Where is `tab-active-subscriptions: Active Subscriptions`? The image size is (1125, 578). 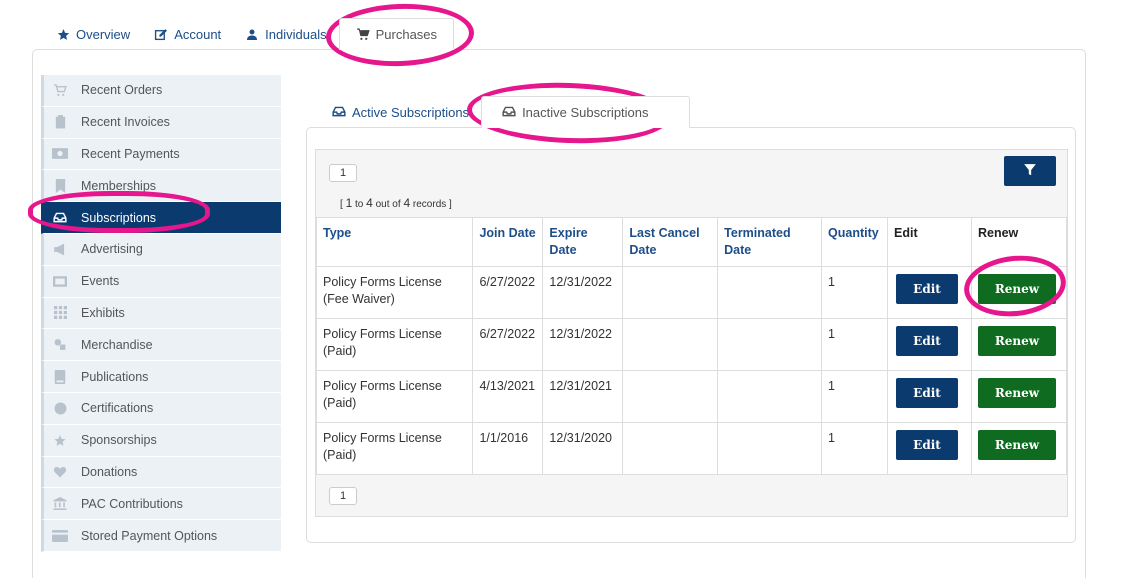
tab-active-subscriptions: Active Subscriptions is located at coordinates (400, 112).